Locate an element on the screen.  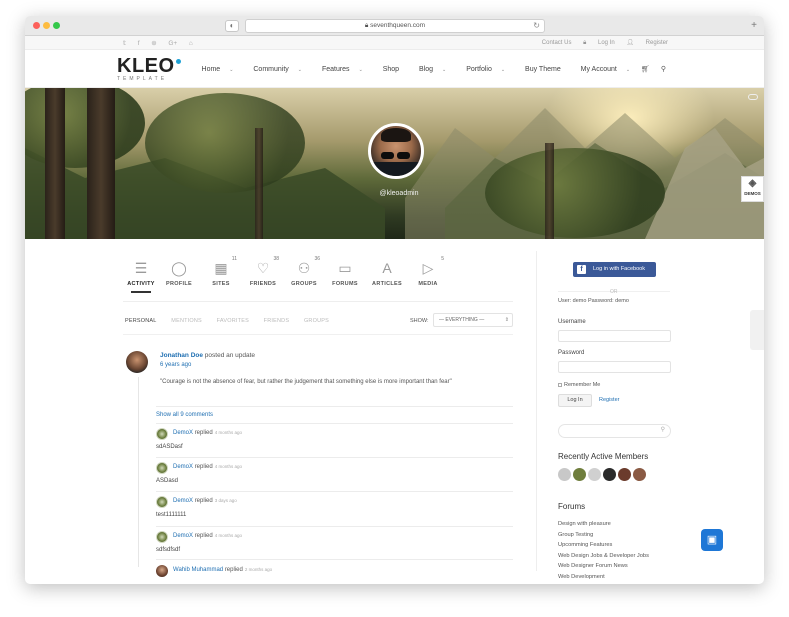
sidebar-search-input: ⚲ is located at coordinates (614, 431).